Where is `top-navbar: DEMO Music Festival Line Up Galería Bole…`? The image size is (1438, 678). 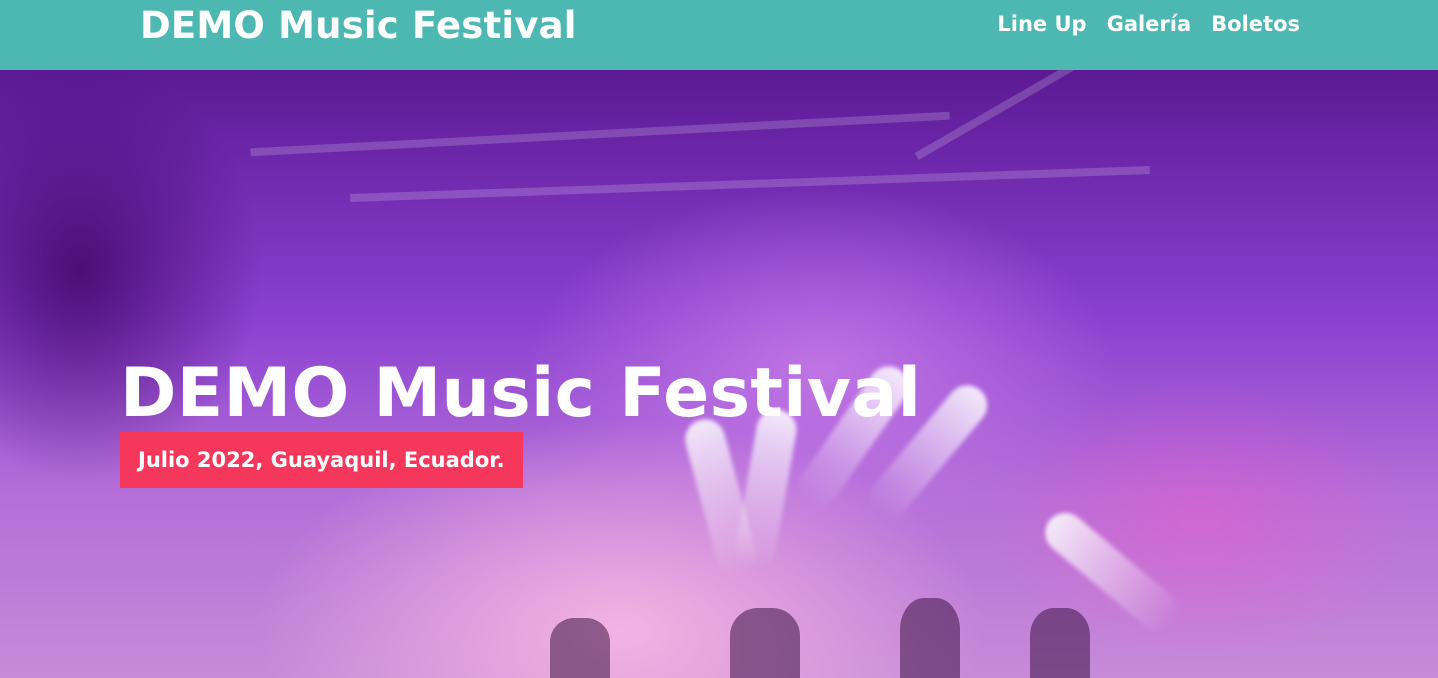 top-navbar: DEMO Music Festival Line Up Galería Bole… is located at coordinates (719, 35).